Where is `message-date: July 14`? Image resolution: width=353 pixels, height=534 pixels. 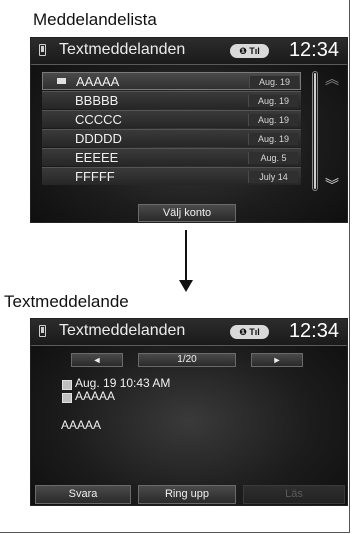 message-date: July 14 is located at coordinates (273, 177).